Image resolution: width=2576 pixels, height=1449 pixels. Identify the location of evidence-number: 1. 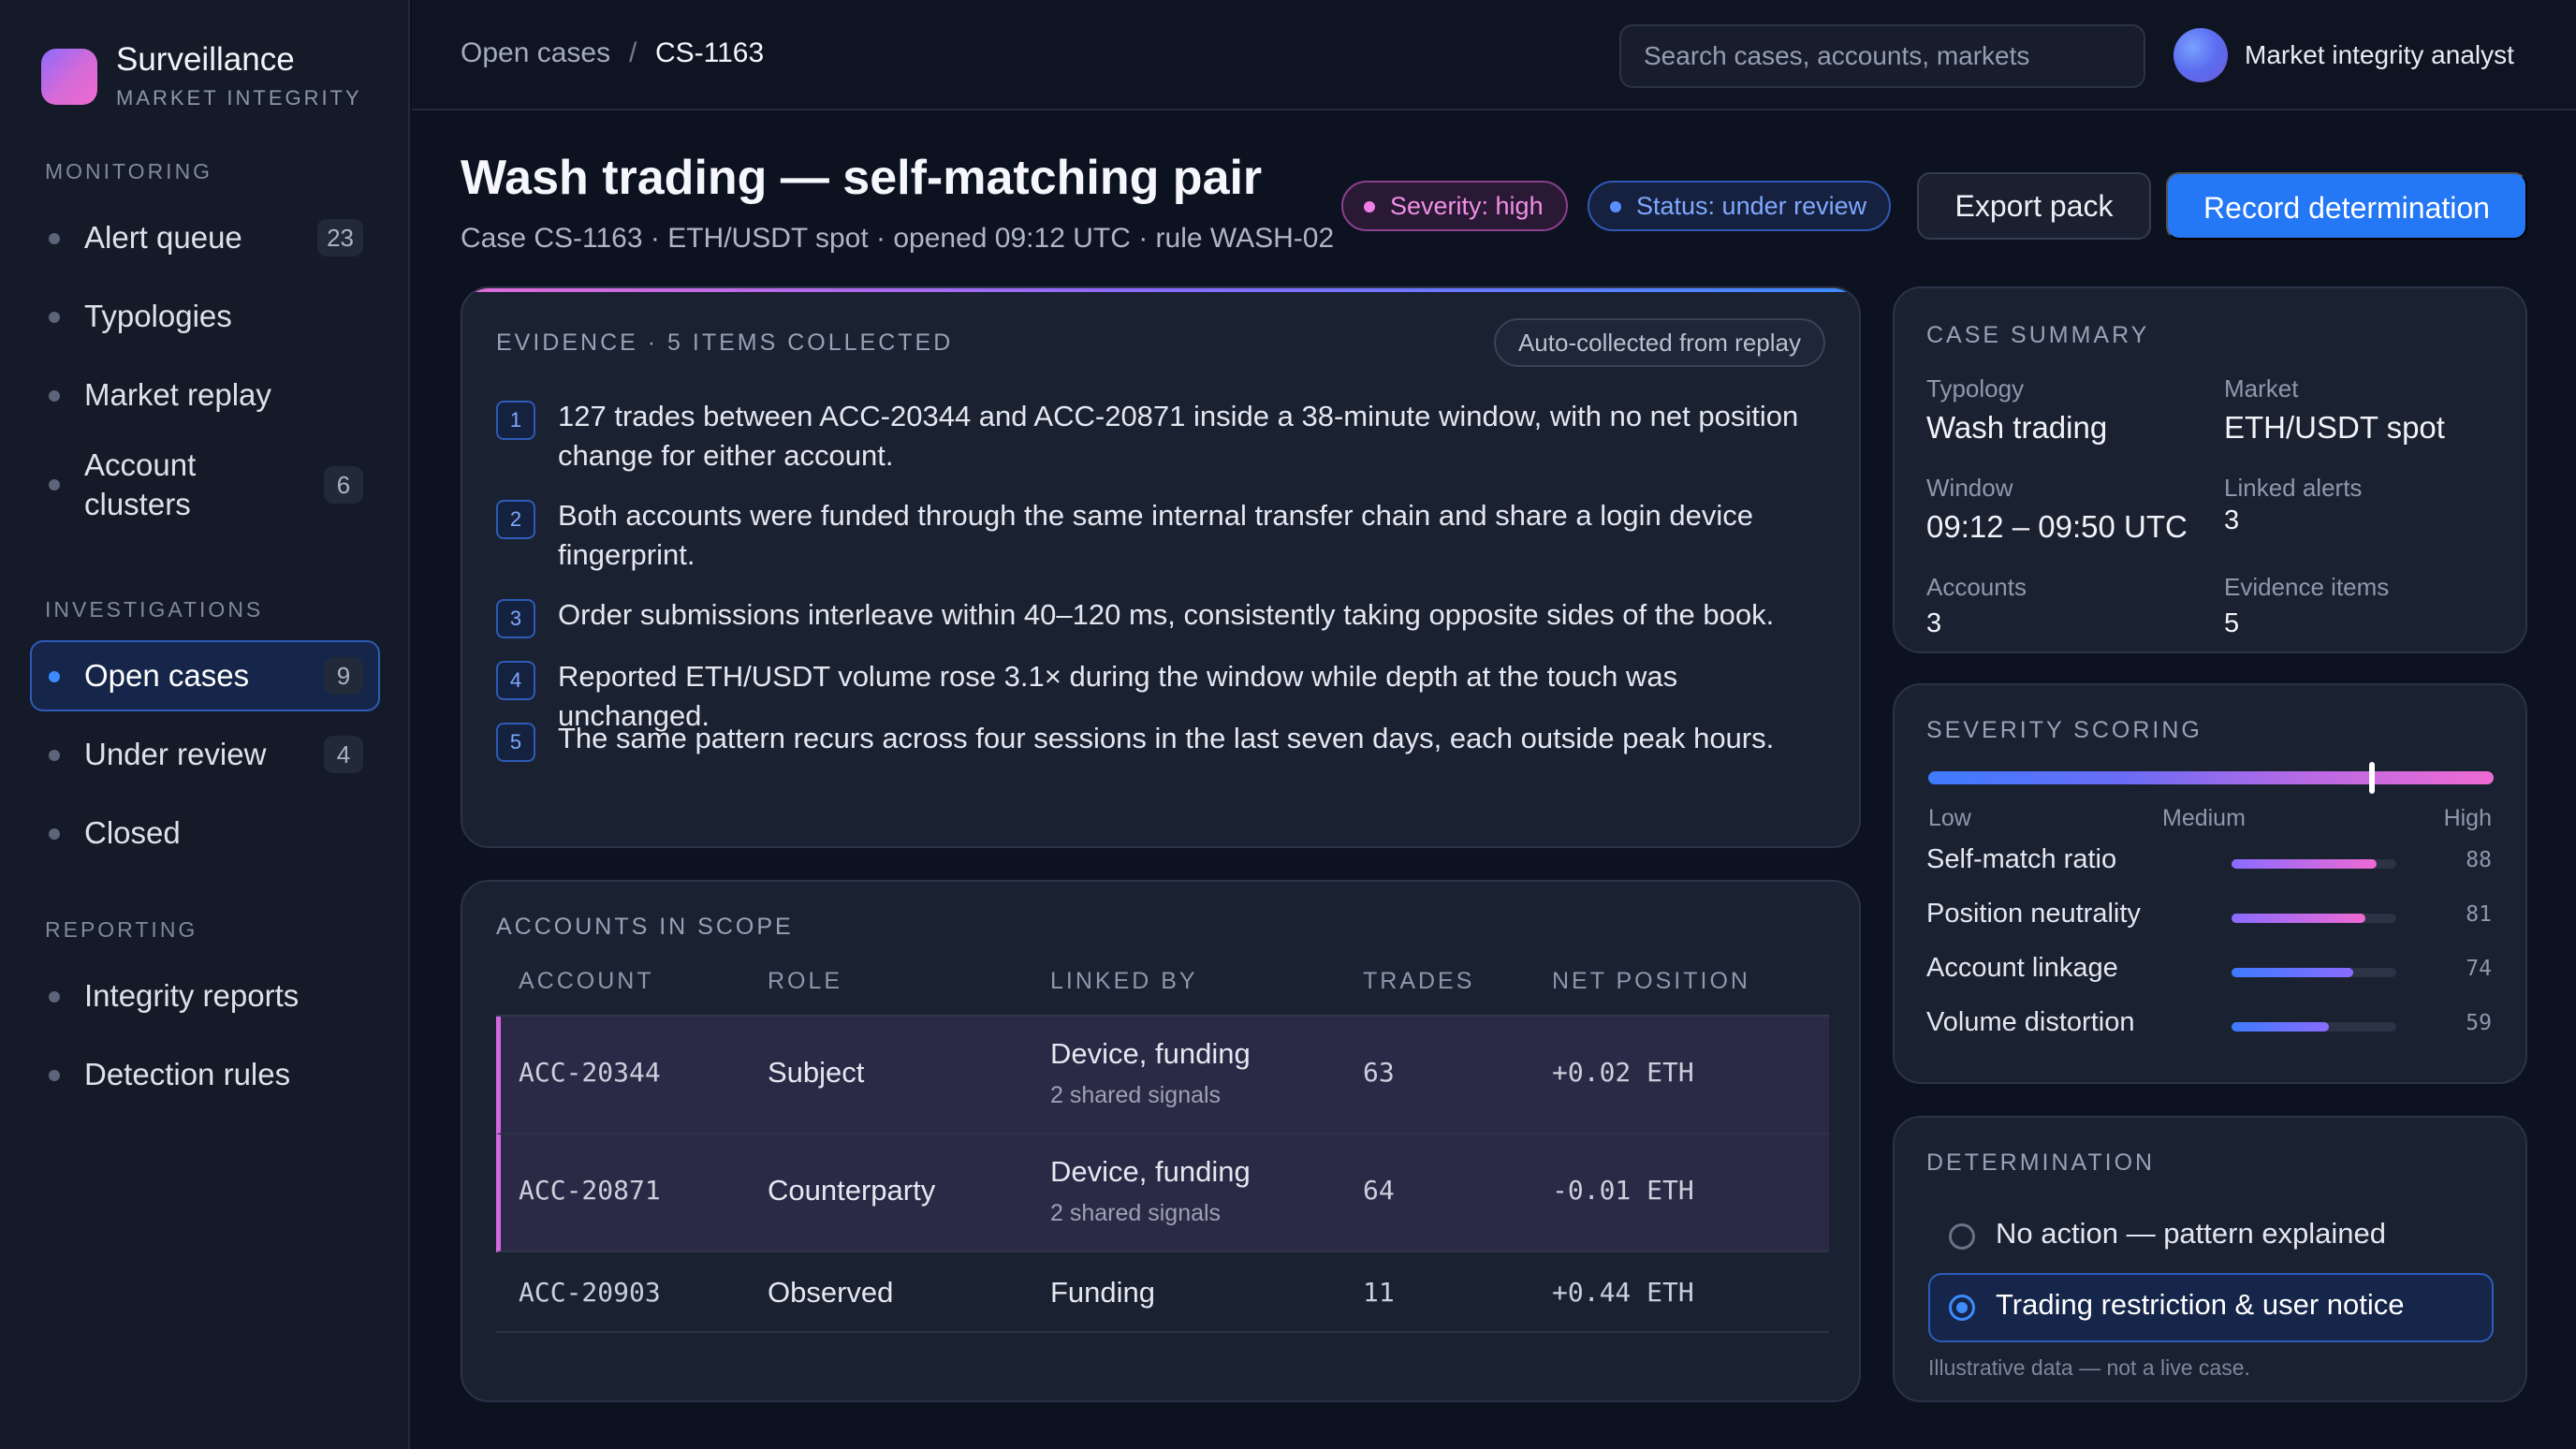
(515, 420).